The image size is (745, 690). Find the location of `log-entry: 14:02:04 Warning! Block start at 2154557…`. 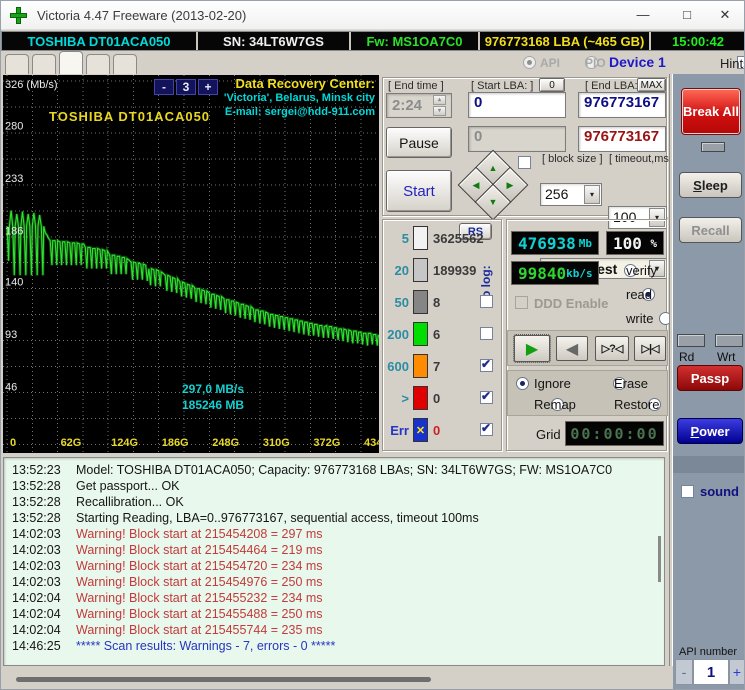

log-entry: 14:02:04 Warning! Block start at 2154557… is located at coordinates (334, 630).